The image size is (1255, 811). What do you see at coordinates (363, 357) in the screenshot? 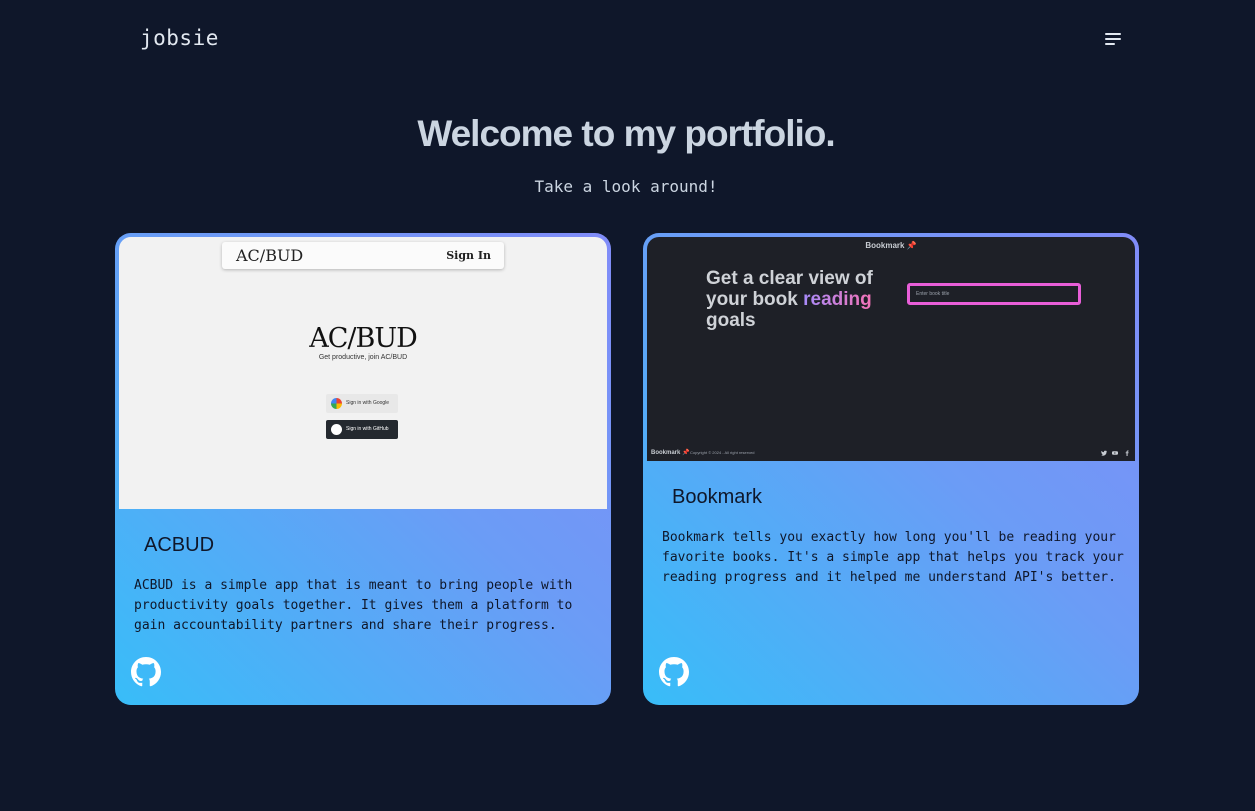
I see `acbud-preview-tagline: Get productive, join AC/BUD` at bounding box center [363, 357].